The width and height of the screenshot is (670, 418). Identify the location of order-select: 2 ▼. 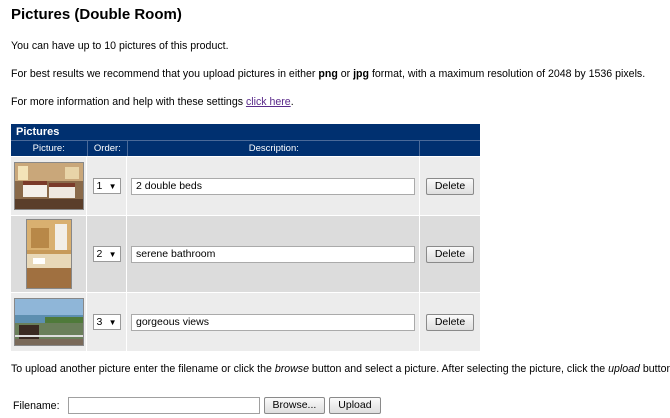
(106, 254).